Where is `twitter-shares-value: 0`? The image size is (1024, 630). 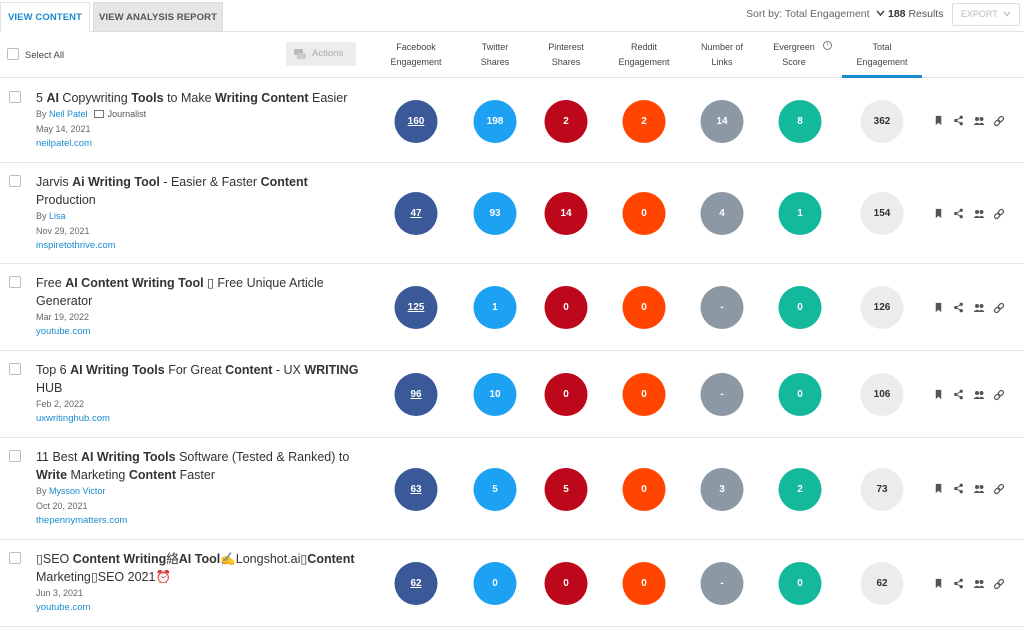
twitter-shares-value: 0 is located at coordinates (495, 583).